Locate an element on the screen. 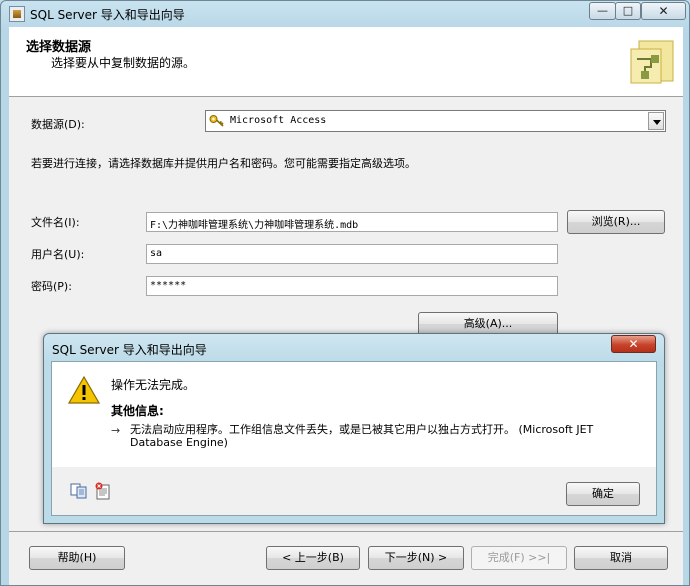 This screenshot has height=586, width=690. arrow-icon: → is located at coordinates (116, 430).